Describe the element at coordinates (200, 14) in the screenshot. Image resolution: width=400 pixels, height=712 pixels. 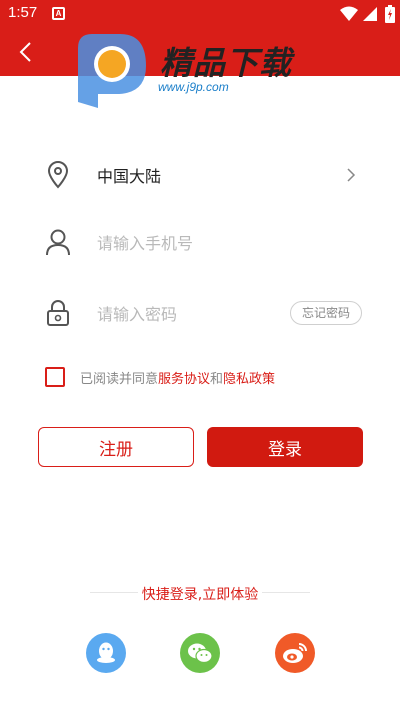
I see `status-bar: 1:57 A` at that location.